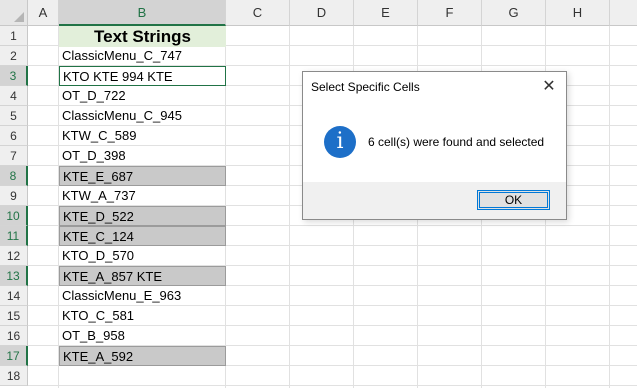 This screenshot has width=637, height=388. What do you see at coordinates (14, 56) in the screenshot?
I see `row-header-2: 2` at bounding box center [14, 56].